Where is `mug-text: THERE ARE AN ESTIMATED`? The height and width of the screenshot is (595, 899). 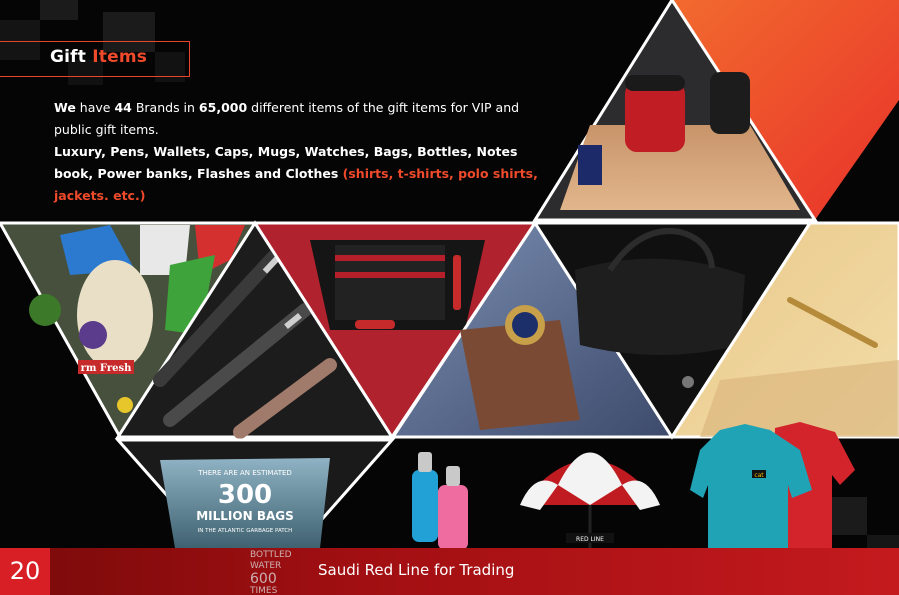
mug-text: THERE ARE AN ESTIMATED is located at coordinates (244, 473).